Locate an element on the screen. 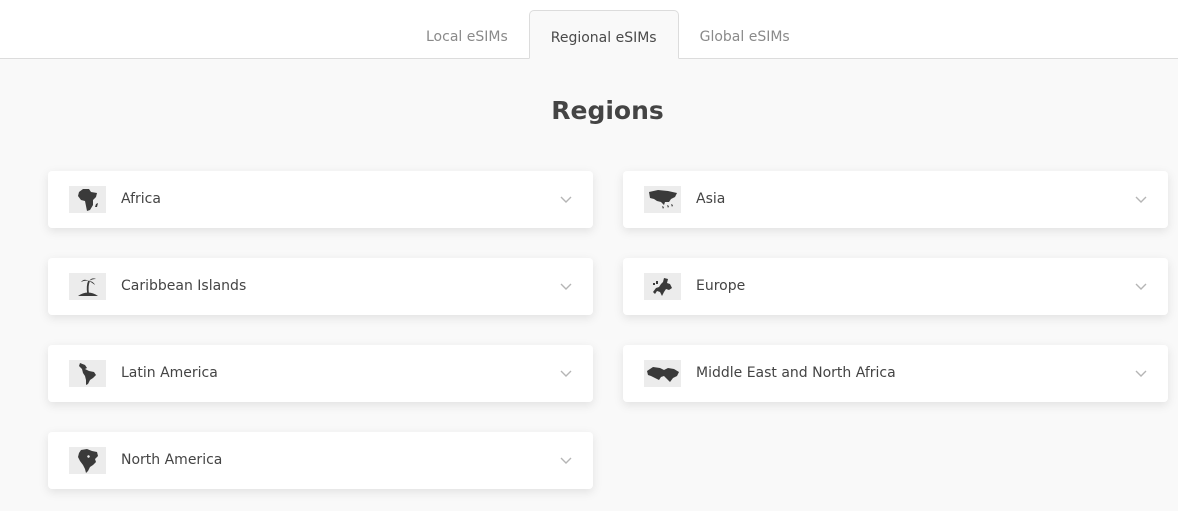  page-title: Regions is located at coordinates (607, 110).